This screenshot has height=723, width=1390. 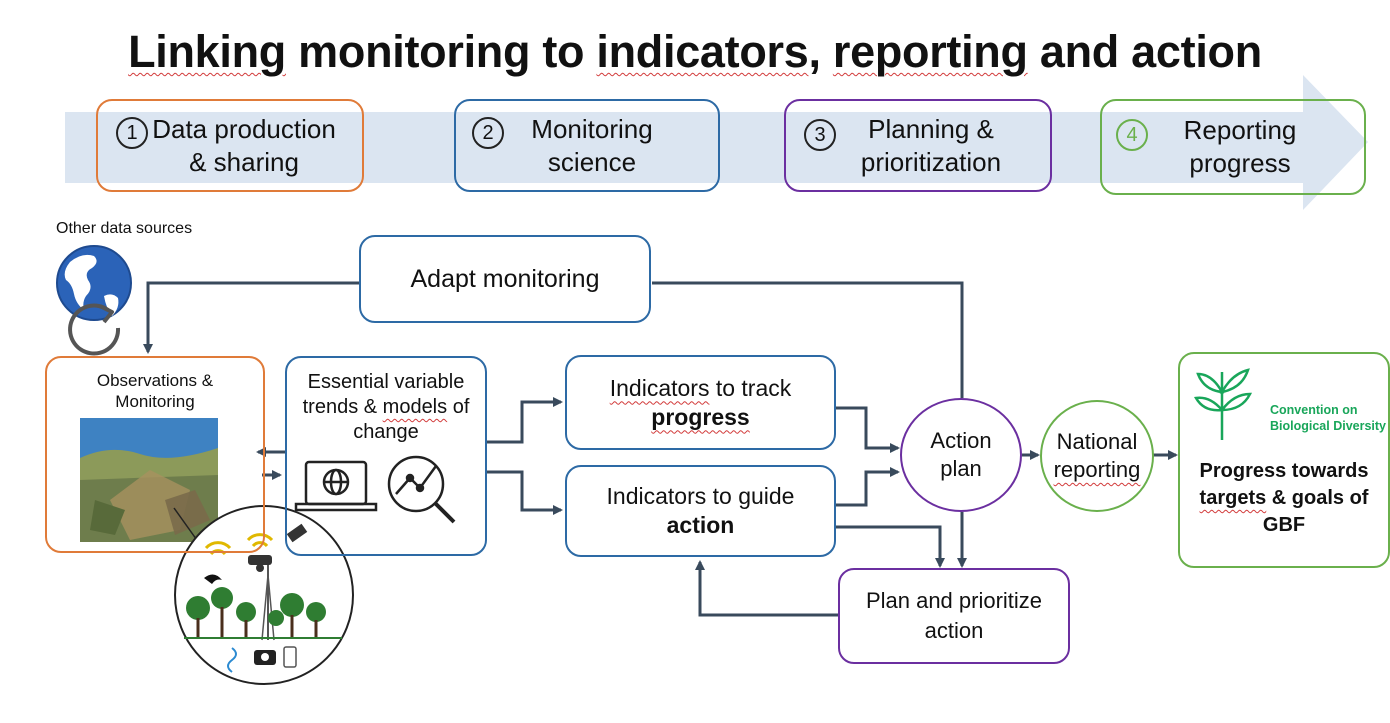 I want to click on essential-line2c: of, so click(x=458, y=407).